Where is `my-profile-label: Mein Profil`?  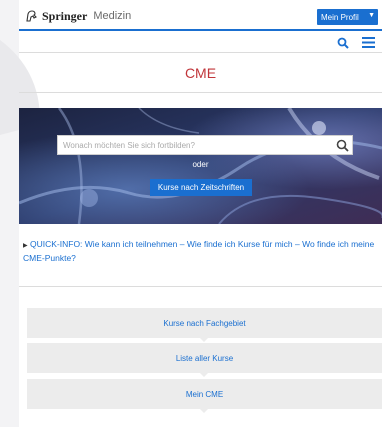
my-profile-label: Mein Profil is located at coordinates (340, 17).